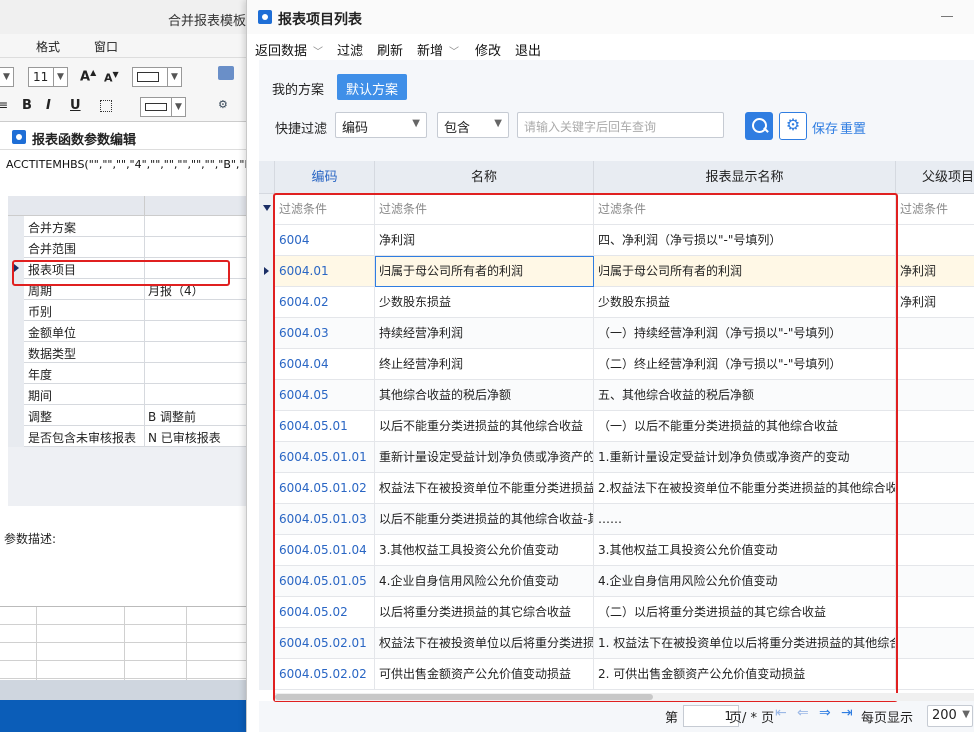 This screenshot has width=974, height=732. I want to click on font-name-select: ▼, so click(7, 77).